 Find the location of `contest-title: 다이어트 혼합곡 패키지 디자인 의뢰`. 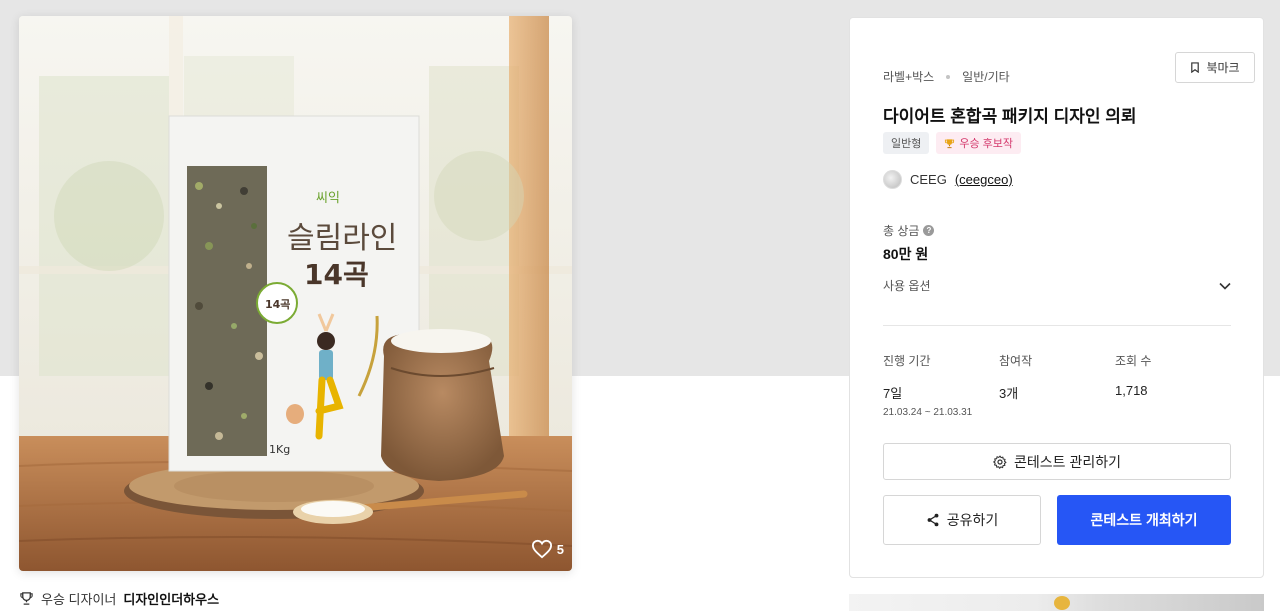

contest-title: 다이어트 혼합곡 패키지 디자인 의뢰 is located at coordinates (1010, 116).